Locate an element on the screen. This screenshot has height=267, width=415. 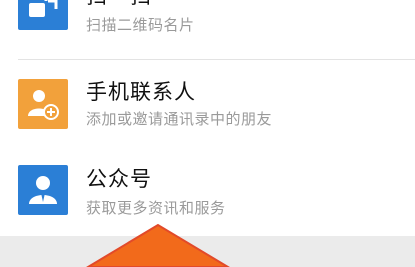
item-subtitle: 获取更多资讯和服务 is located at coordinates (156, 208).